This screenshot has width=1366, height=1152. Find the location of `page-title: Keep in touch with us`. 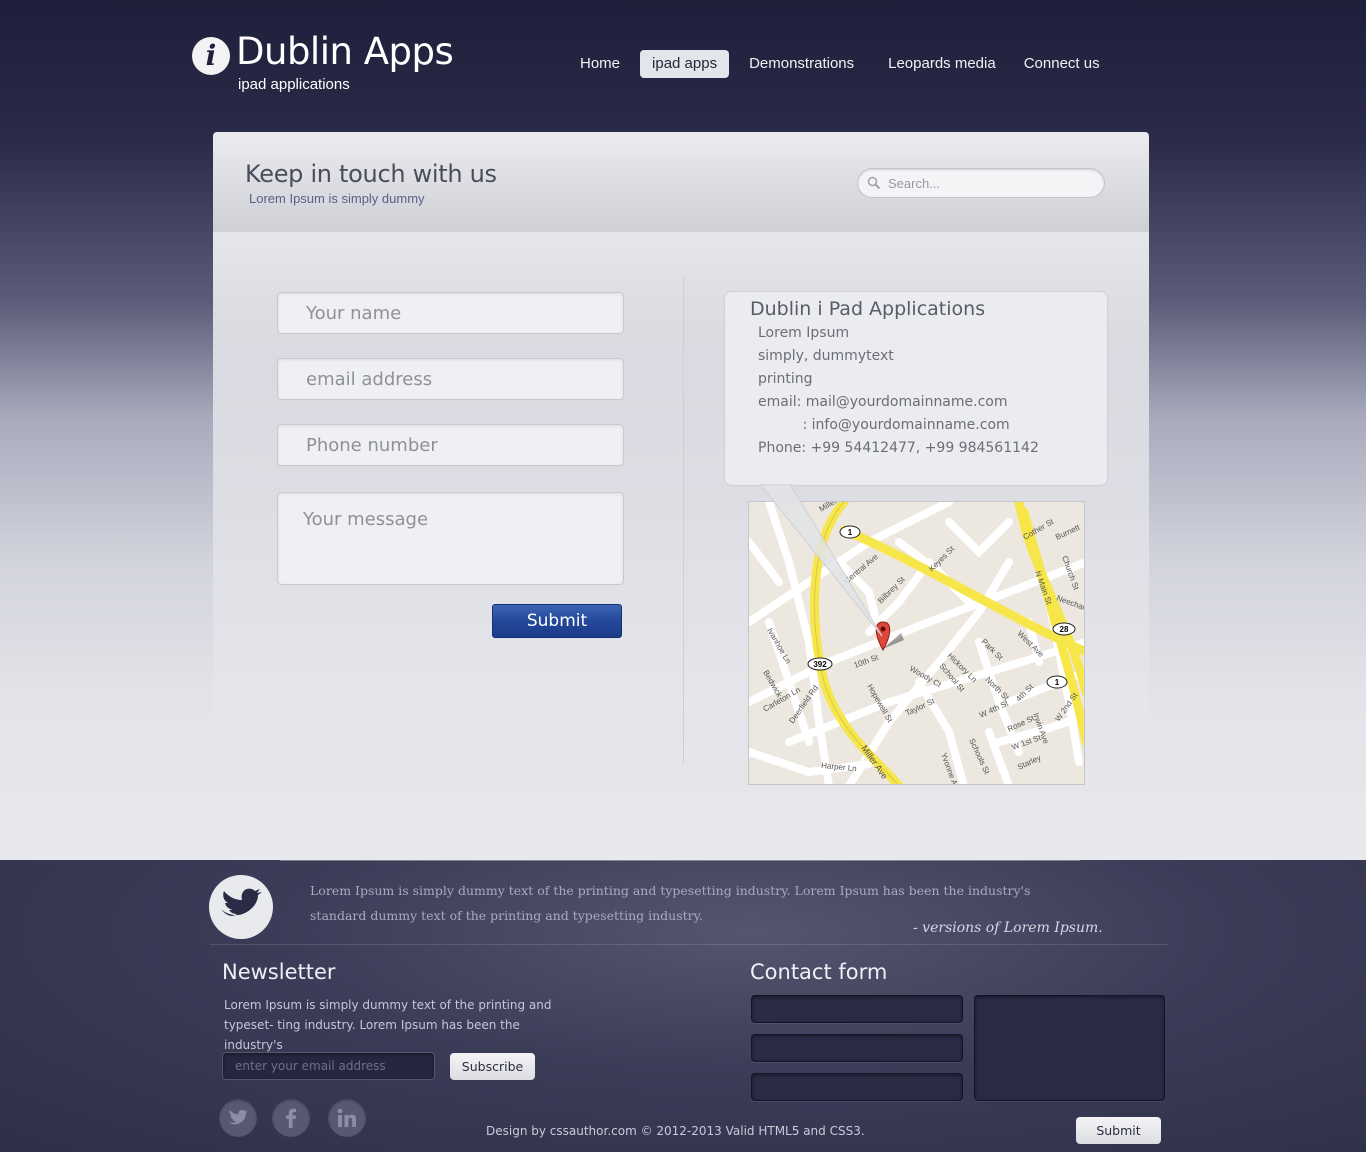

page-title: Keep in touch with us is located at coordinates (371, 174).